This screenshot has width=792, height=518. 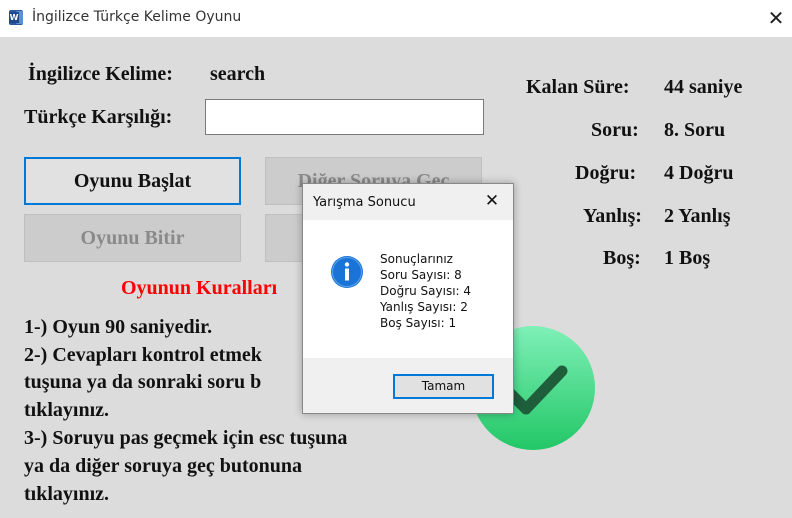 What do you see at coordinates (776, 18) in the screenshot?
I see `close-icon: ✕` at bounding box center [776, 18].